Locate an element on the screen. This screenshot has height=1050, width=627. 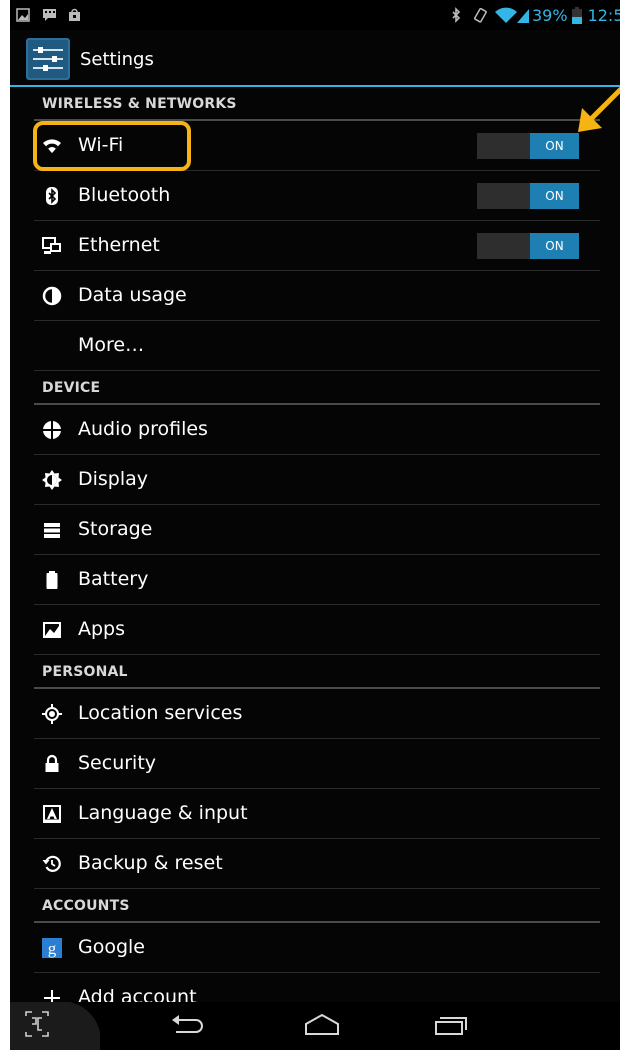
keyboard-icon is located at coordinates (52, 814).